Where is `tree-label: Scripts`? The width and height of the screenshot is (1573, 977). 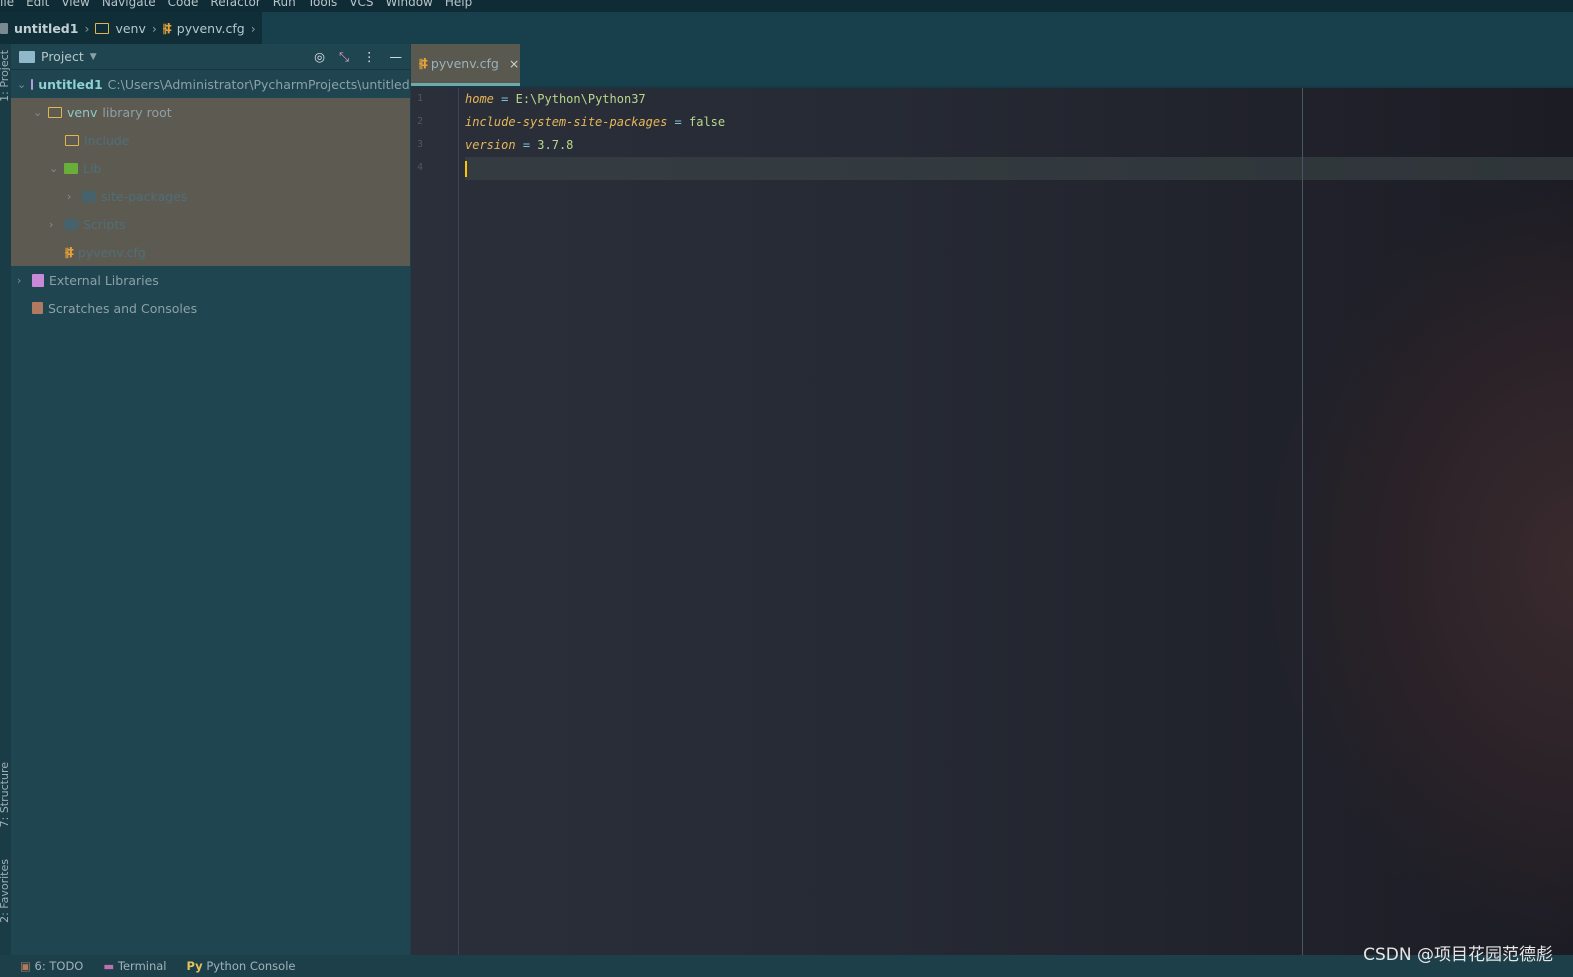 tree-label: Scripts is located at coordinates (104, 224).